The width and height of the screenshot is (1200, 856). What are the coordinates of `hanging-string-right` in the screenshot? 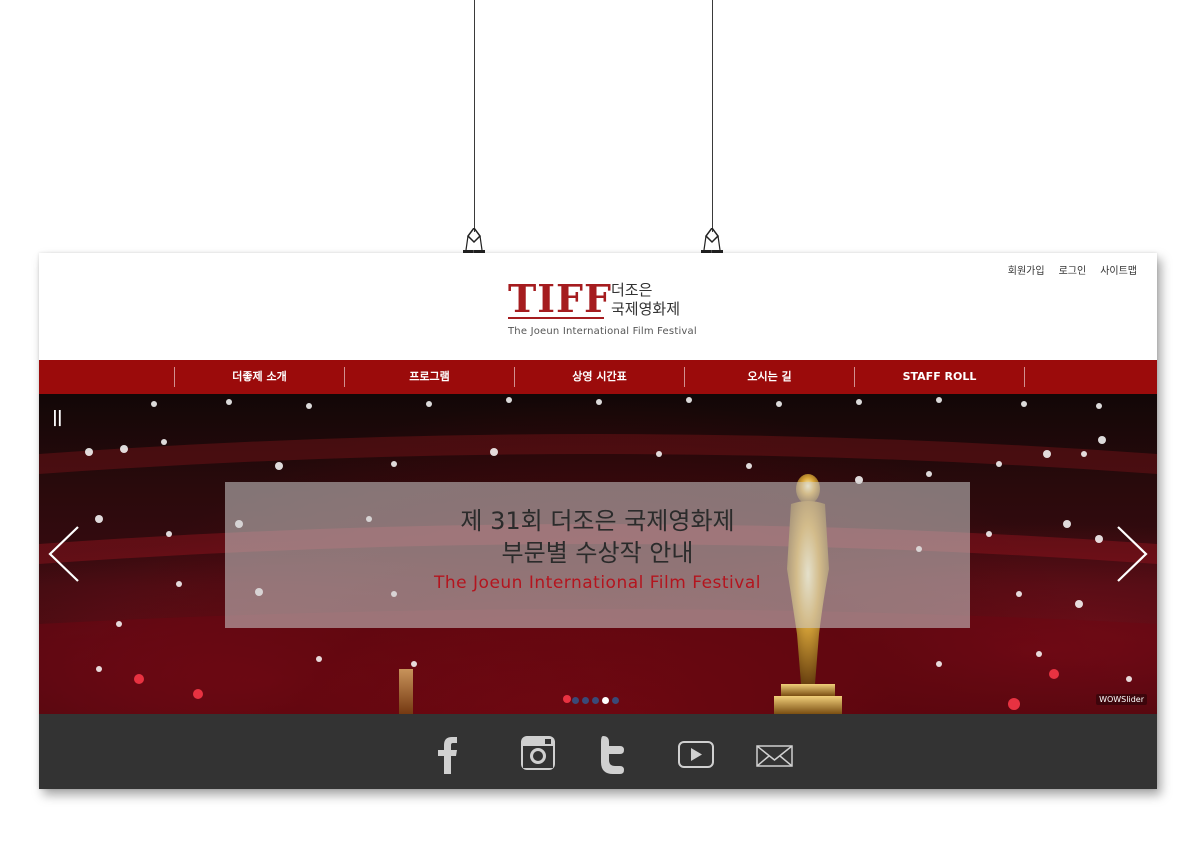 It's located at (712, 116).